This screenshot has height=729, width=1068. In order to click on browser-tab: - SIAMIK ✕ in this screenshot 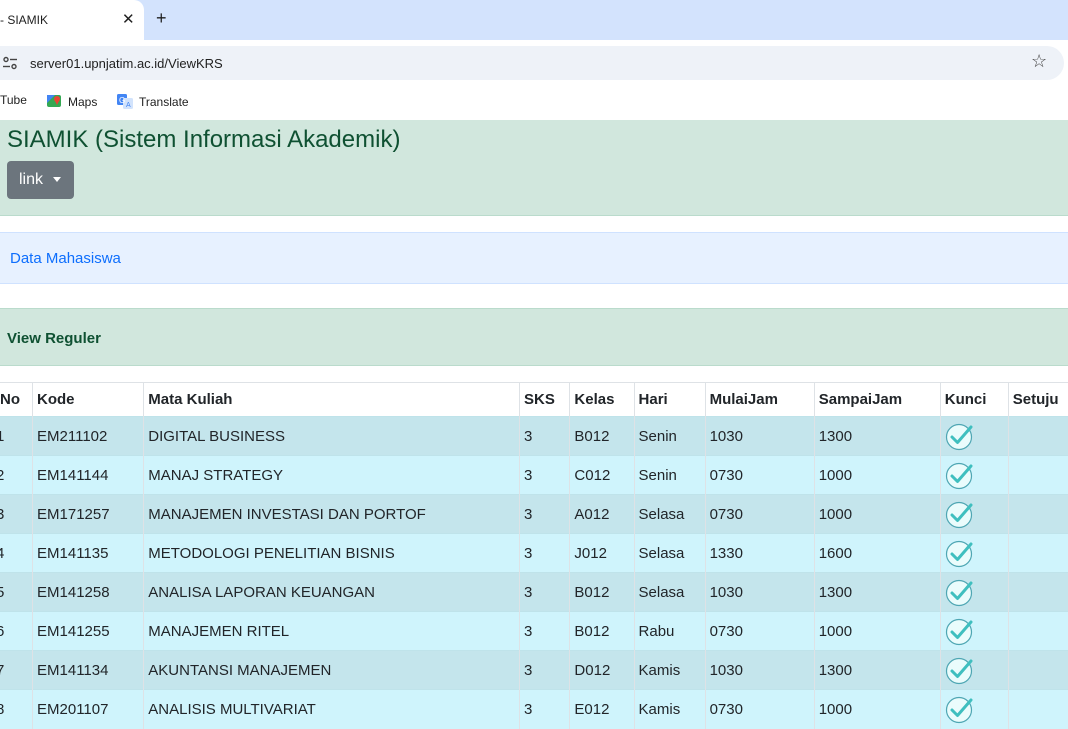, I will do `click(72, 20)`.